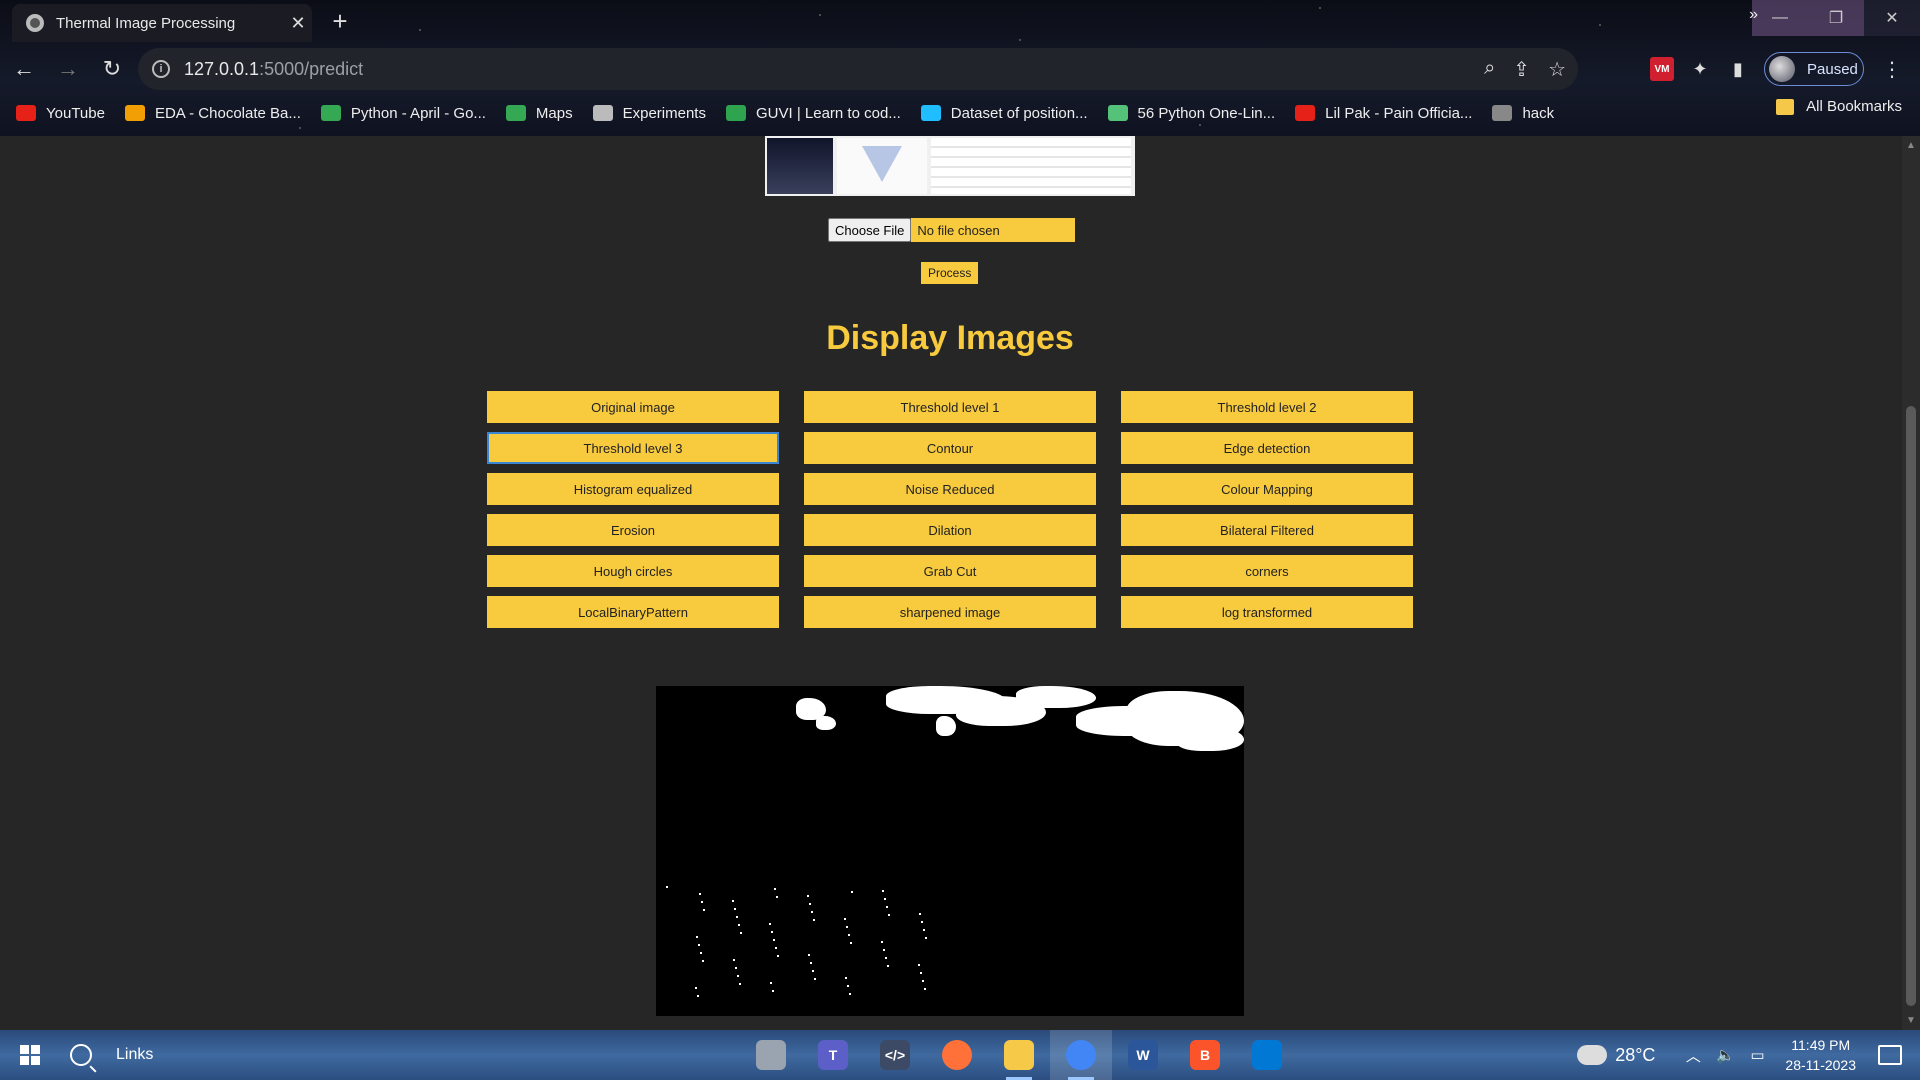 This screenshot has height=1080, width=1920. I want to click on window-close-button: ✕, so click(1892, 18).